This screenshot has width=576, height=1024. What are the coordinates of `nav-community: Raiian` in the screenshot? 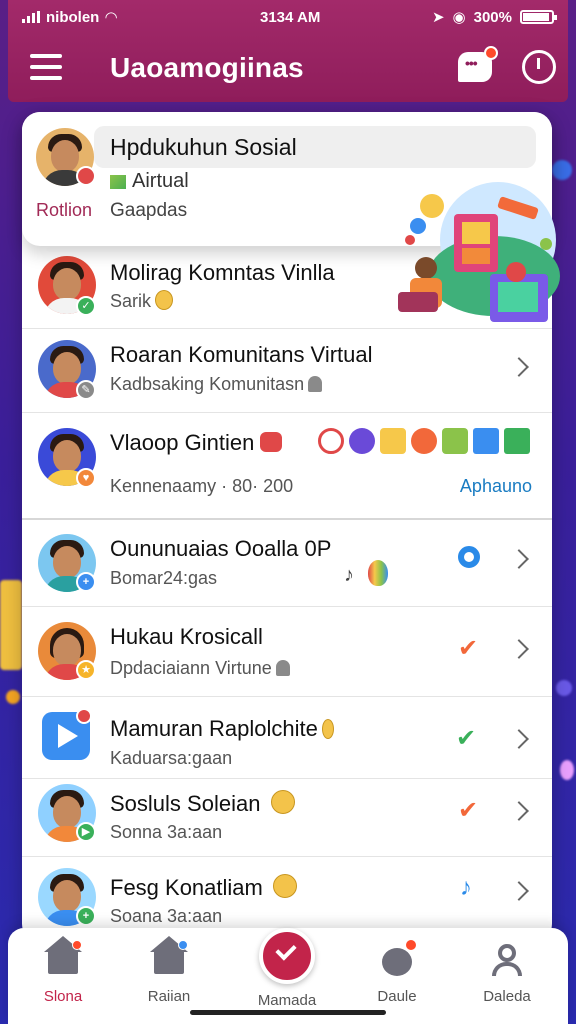 It's located at (169, 970).